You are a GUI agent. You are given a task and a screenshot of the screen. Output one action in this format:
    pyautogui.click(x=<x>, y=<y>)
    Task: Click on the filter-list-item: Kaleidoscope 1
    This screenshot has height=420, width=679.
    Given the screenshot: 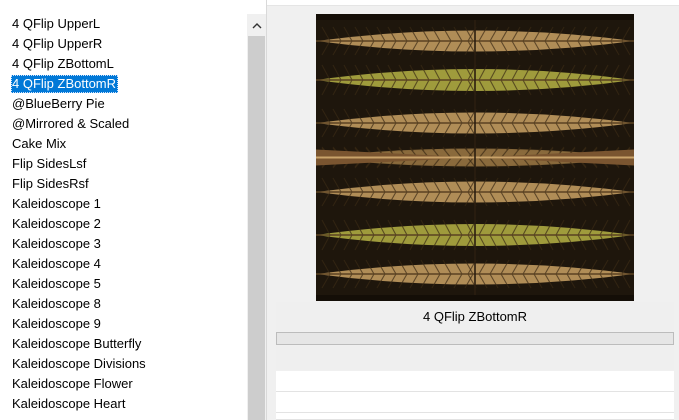 What is the action you would take?
    pyautogui.click(x=123, y=204)
    